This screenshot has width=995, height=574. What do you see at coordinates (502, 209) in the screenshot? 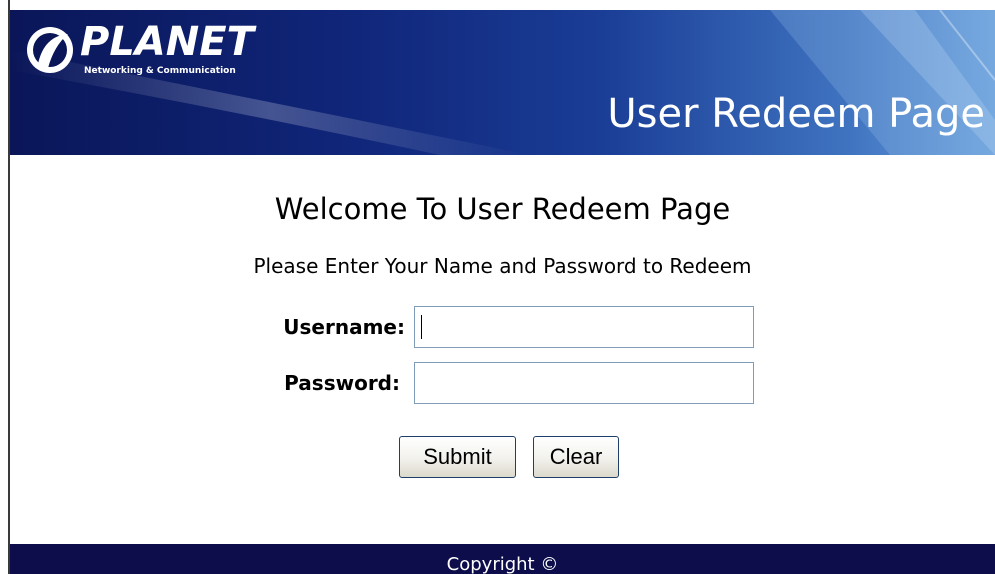
I see `welcome-heading: Welcome To User Redeem Page` at bounding box center [502, 209].